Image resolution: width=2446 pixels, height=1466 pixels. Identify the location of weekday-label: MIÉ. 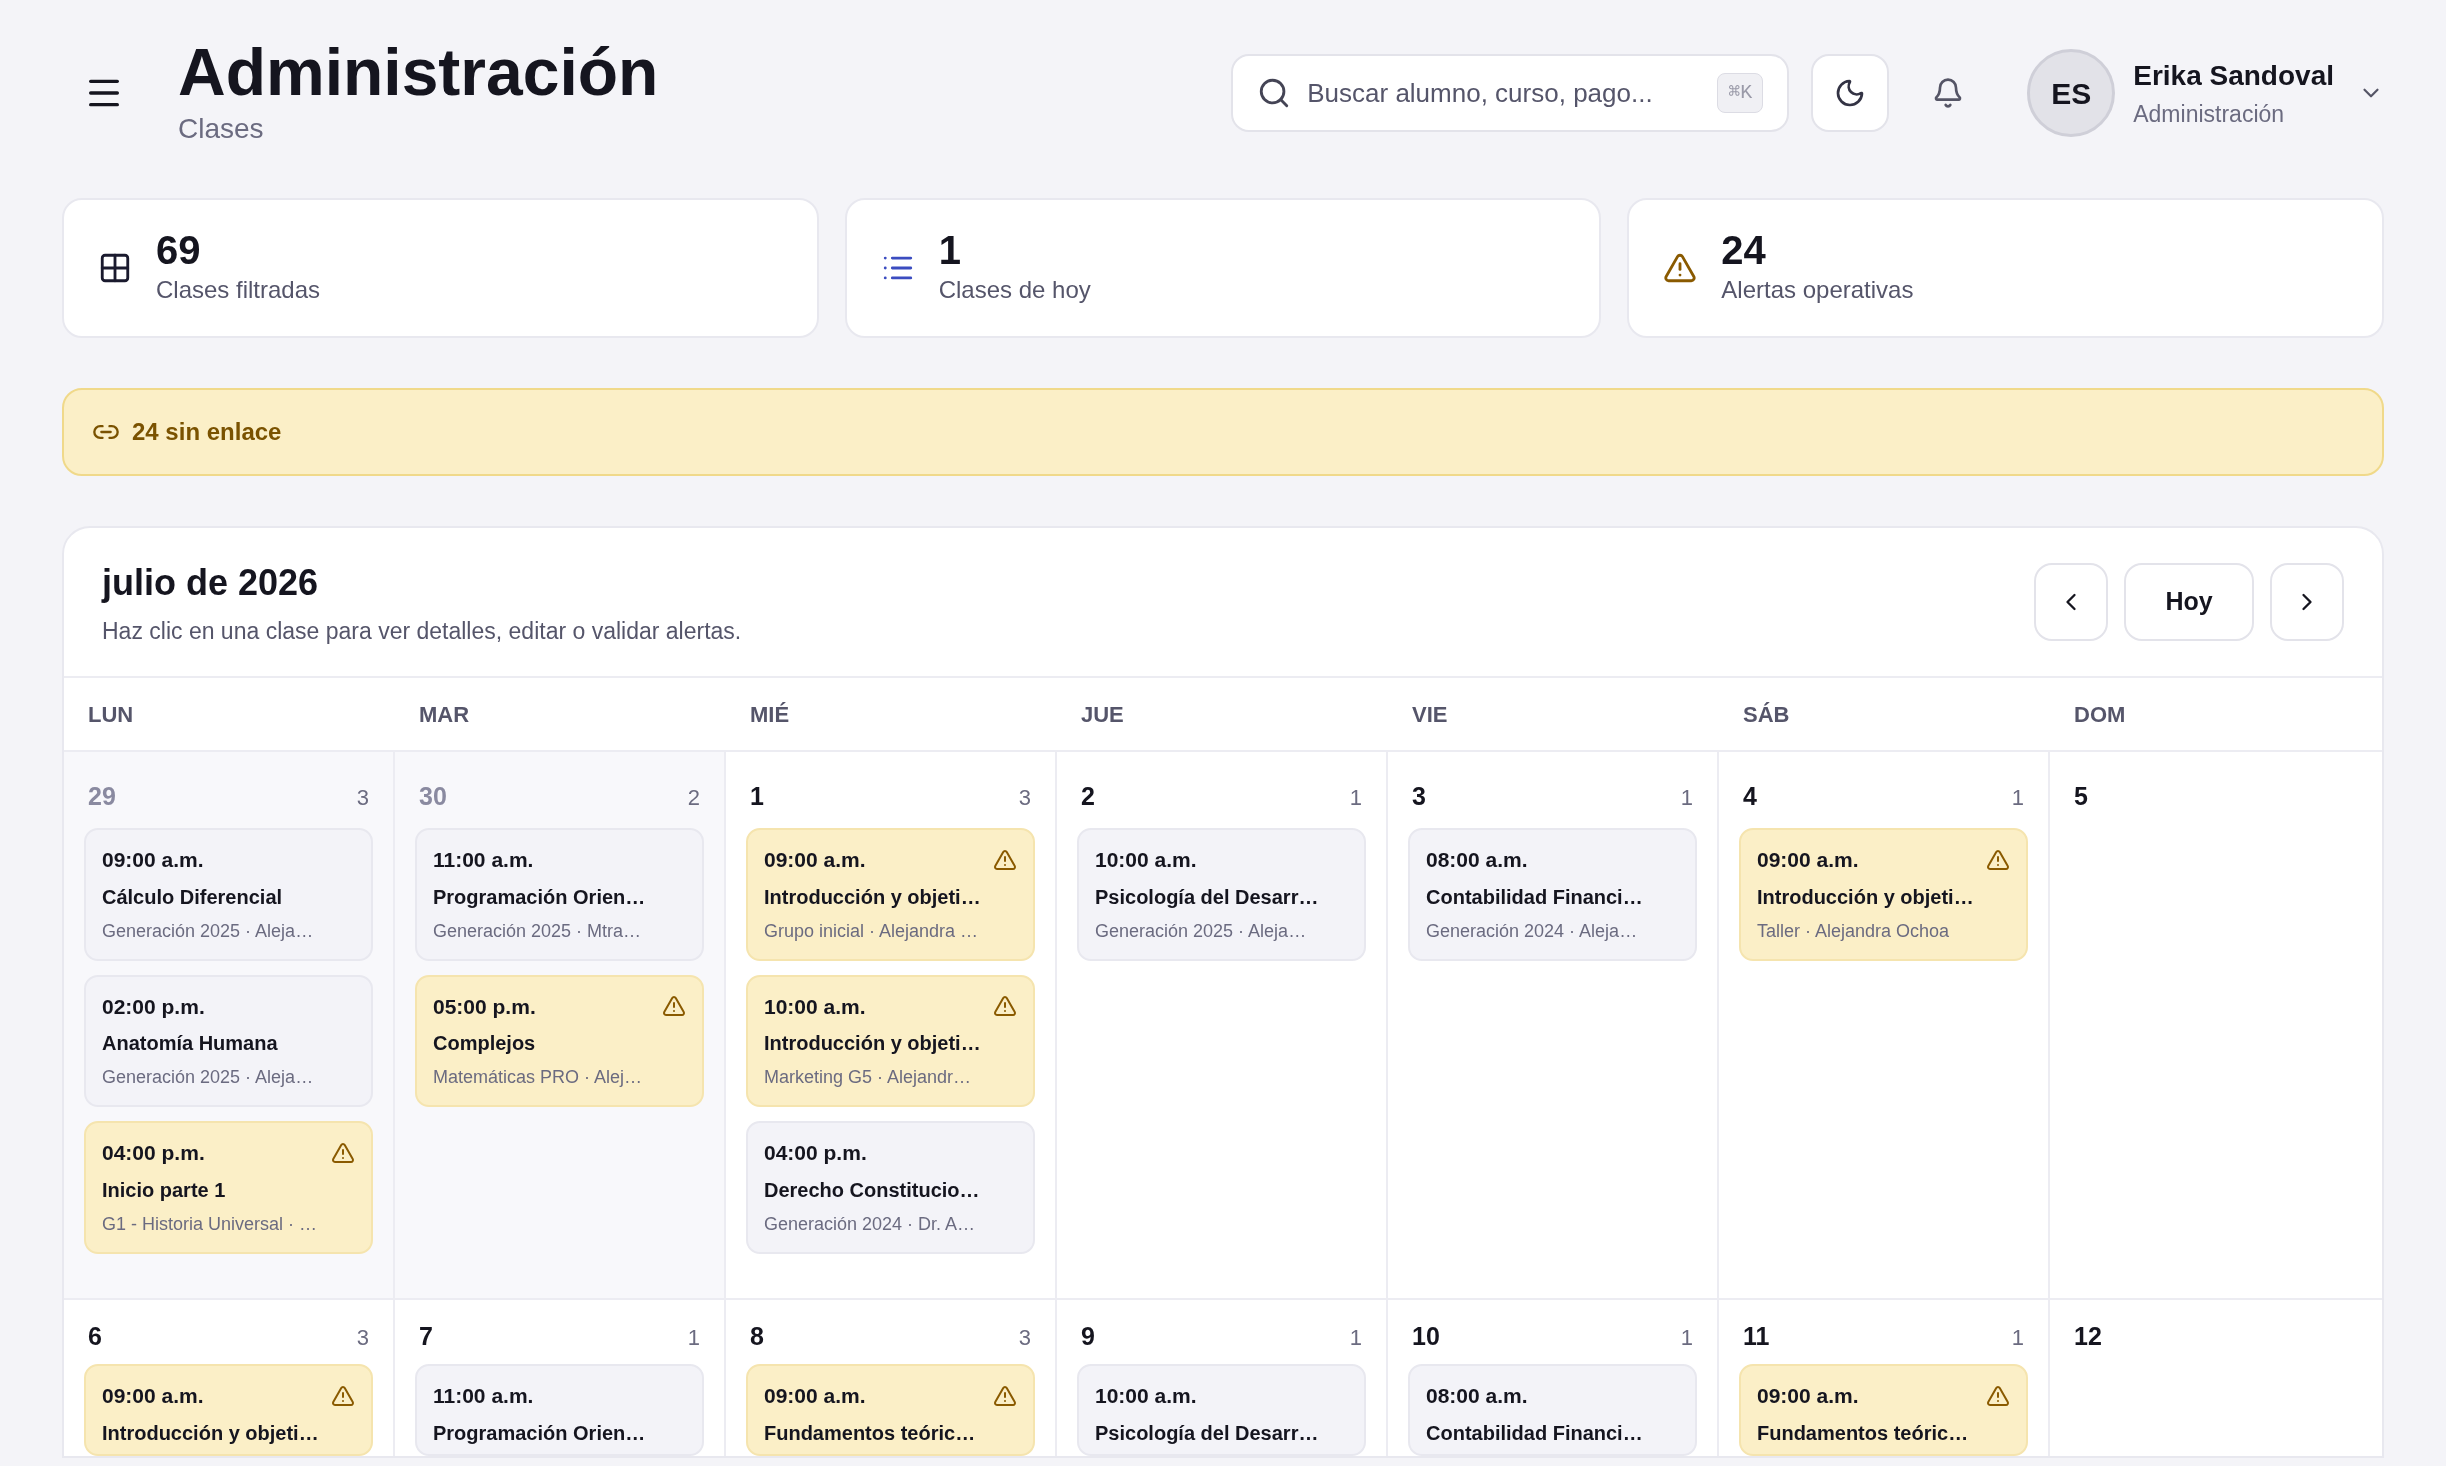
(770, 714).